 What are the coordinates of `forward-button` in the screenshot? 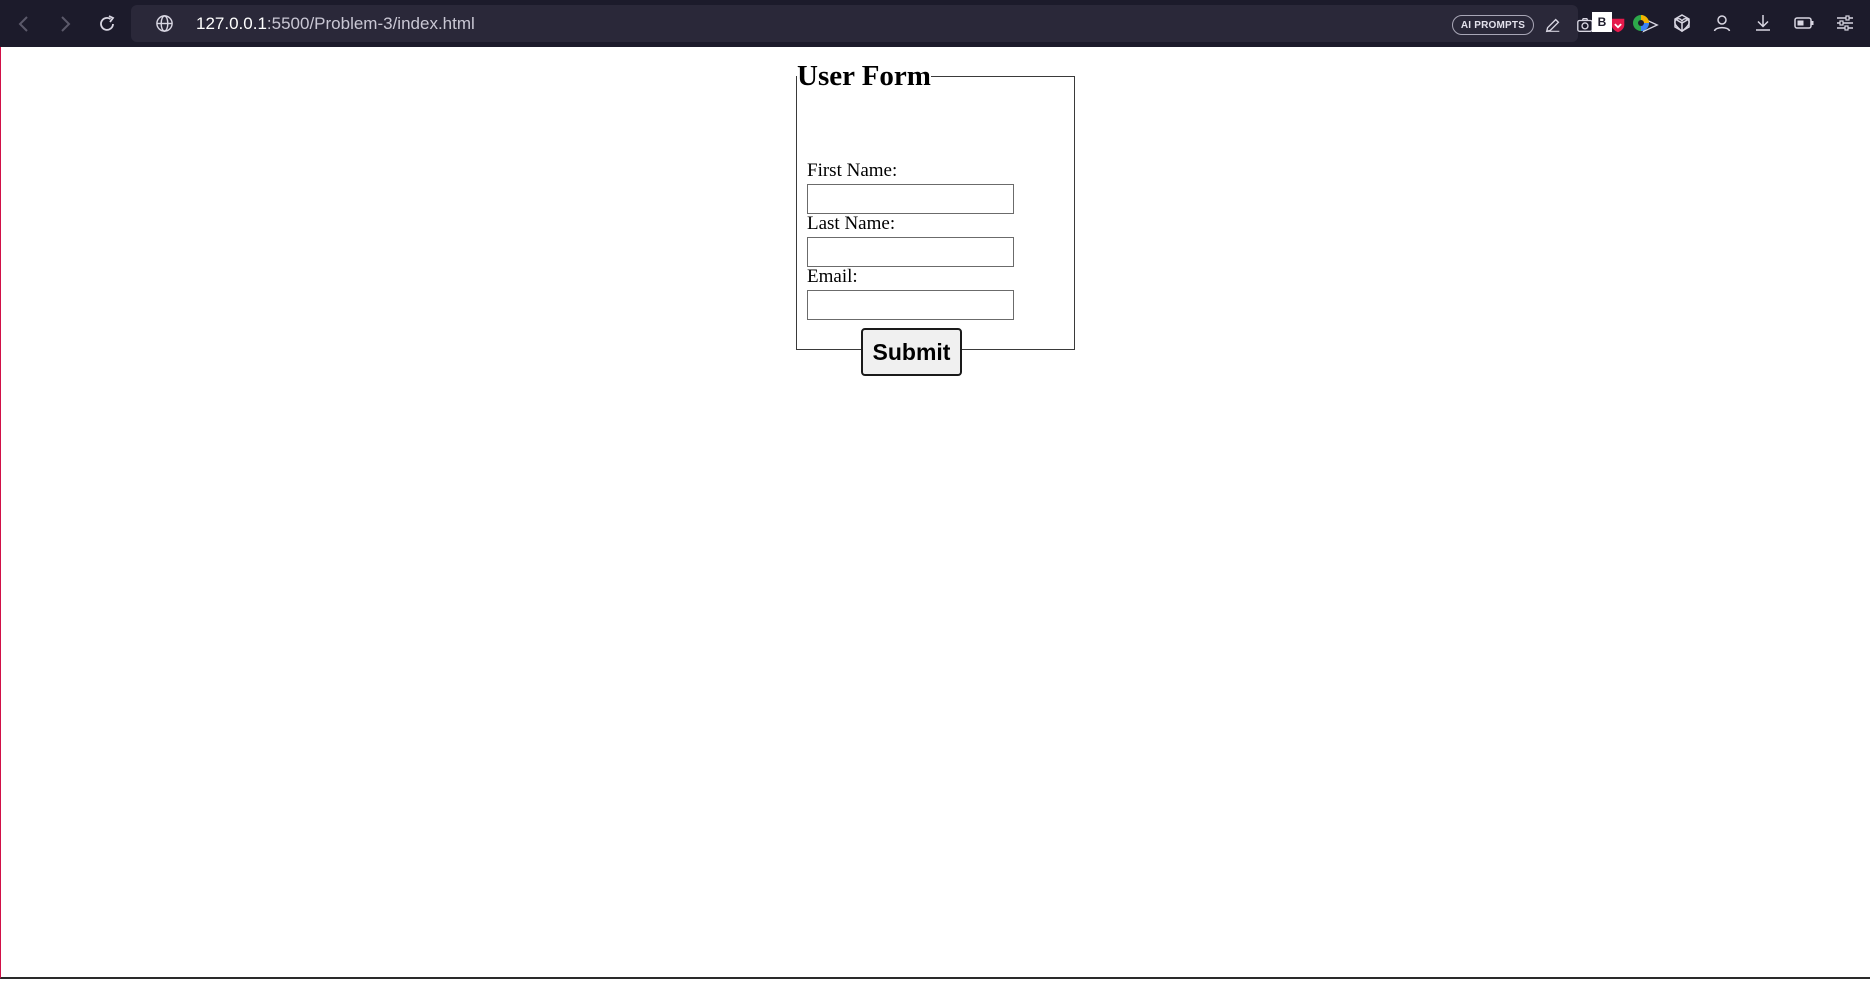 It's located at (65, 24).